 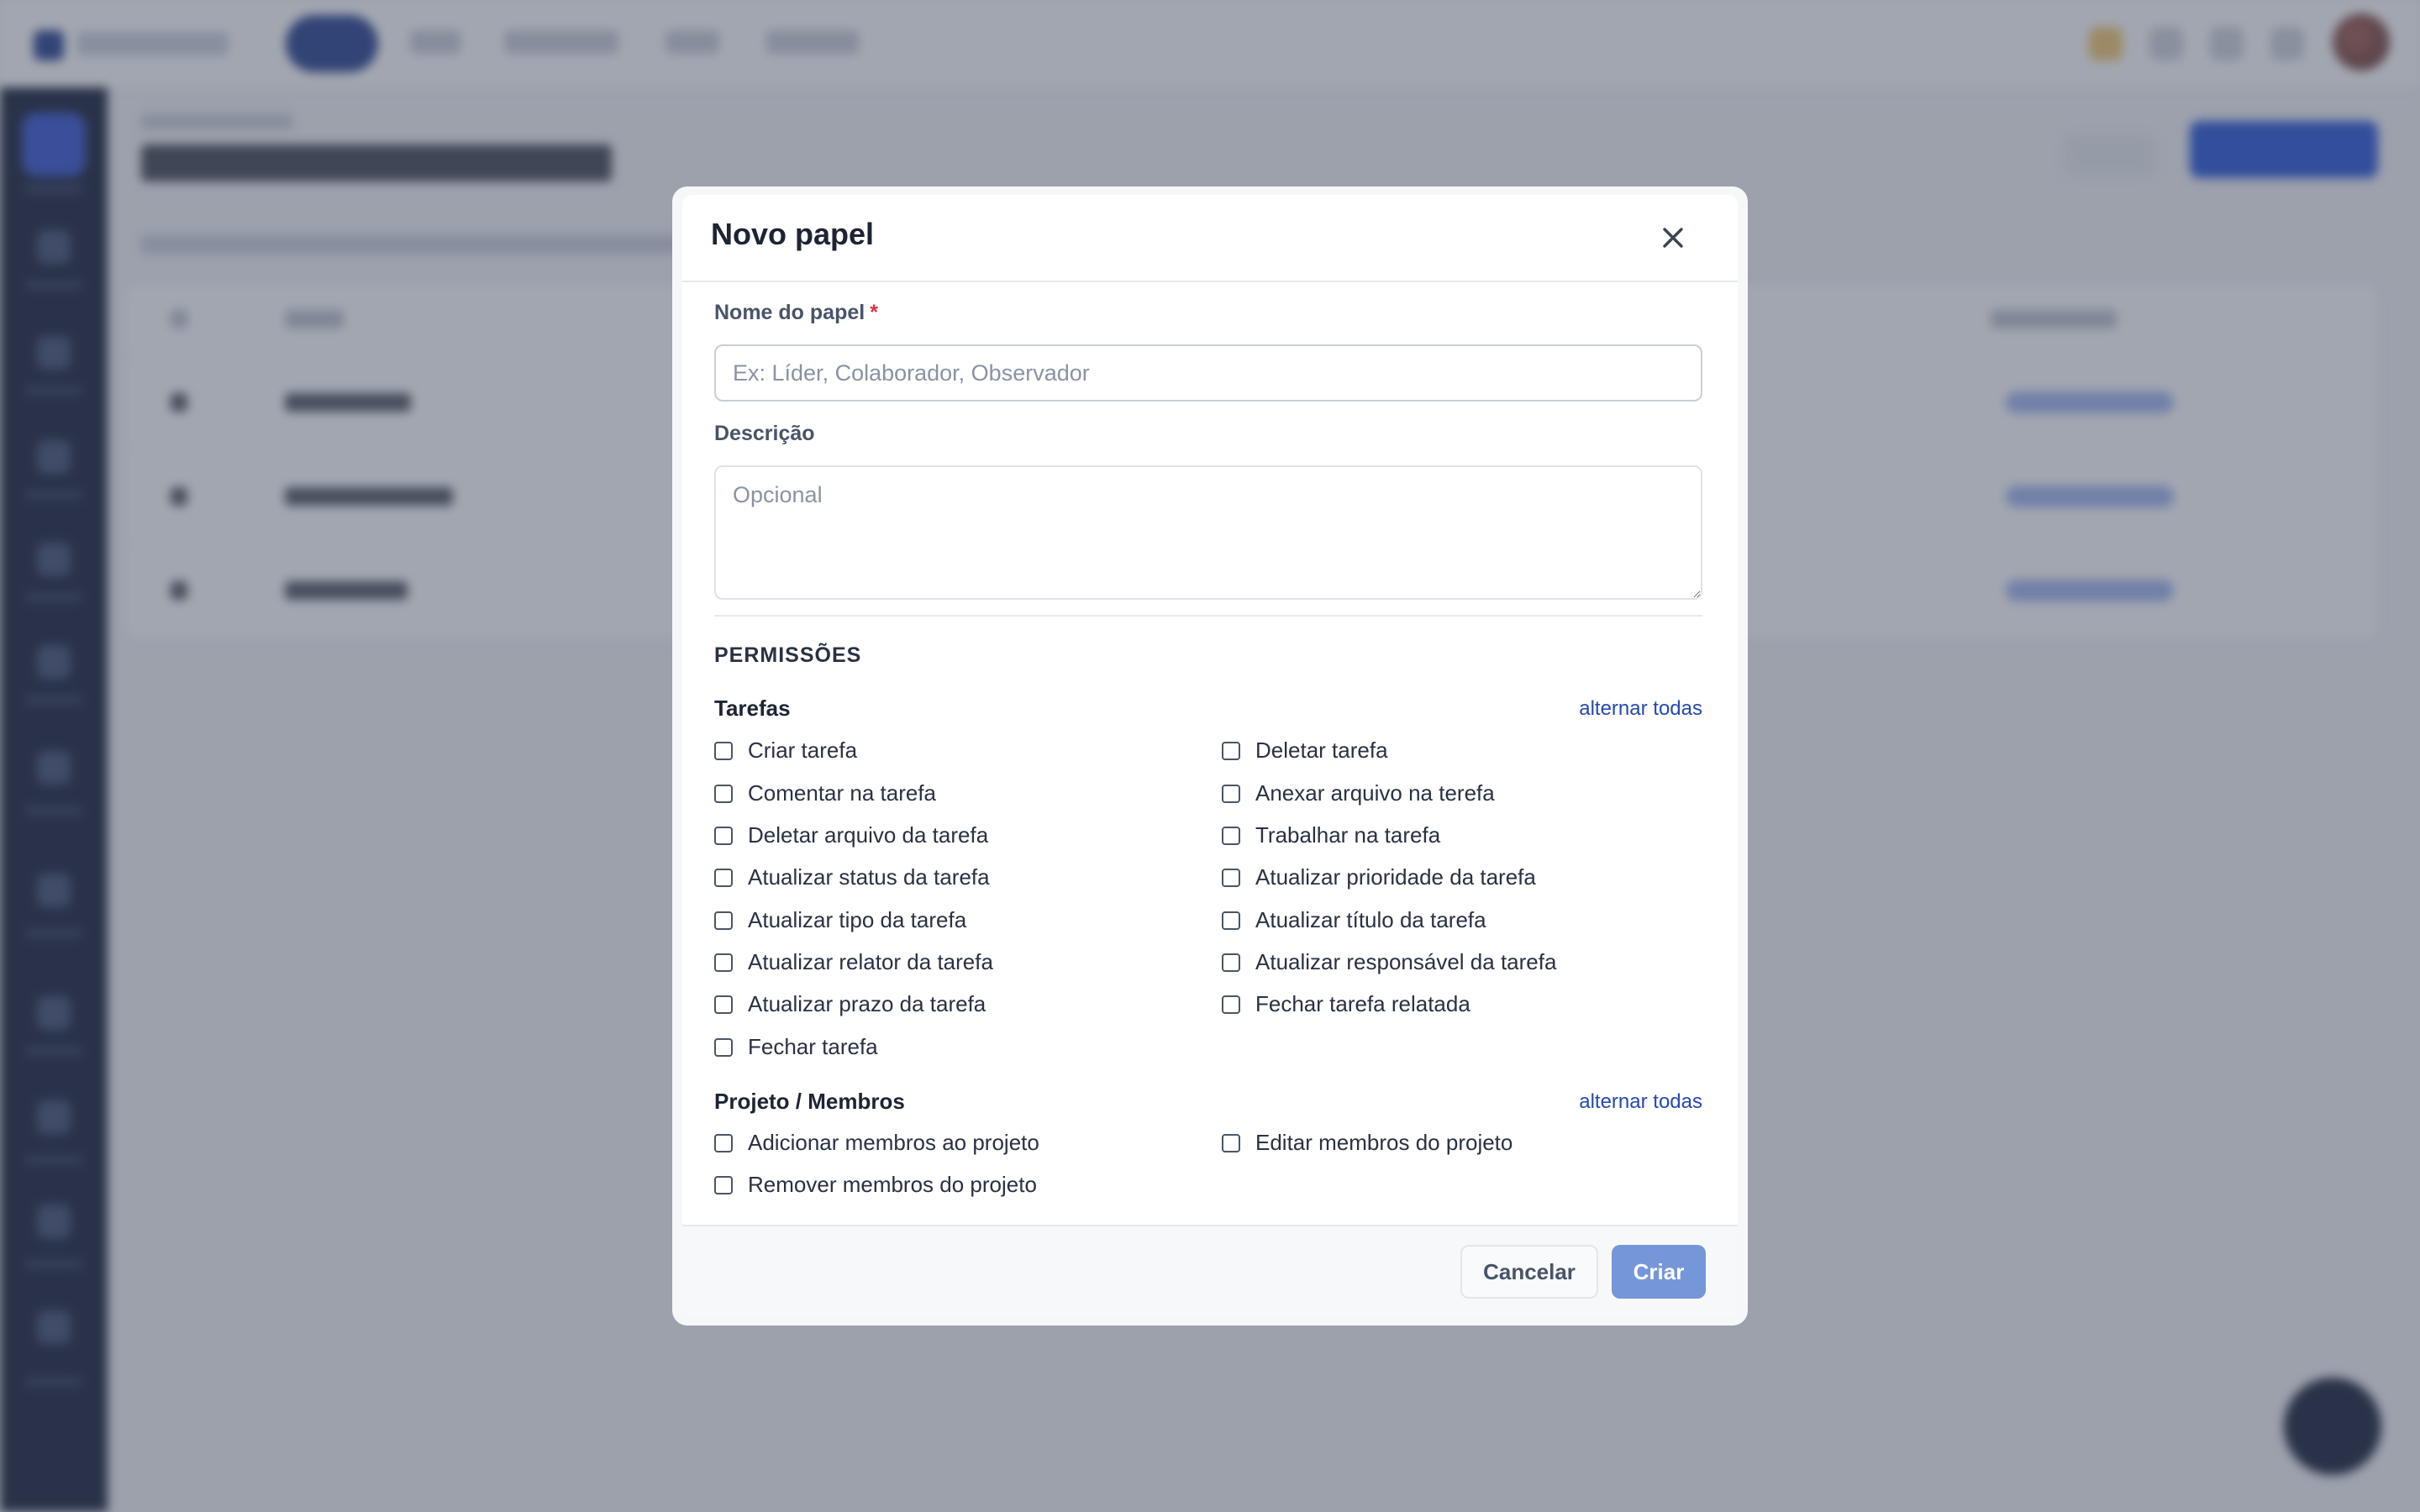 I want to click on permission-update-reporter: Atualizar relator da tarefa, so click(x=854, y=962).